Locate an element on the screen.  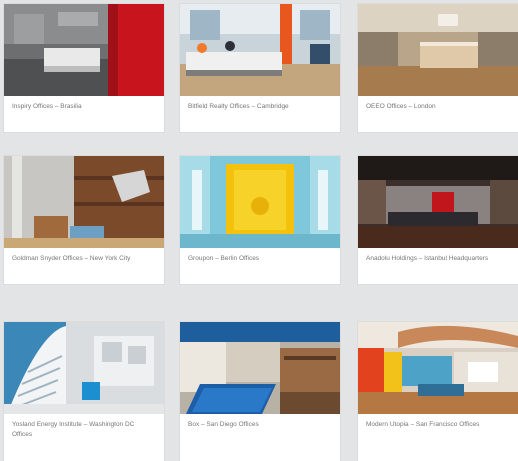
gallery-card-6: Anadolu Holdings – Istanbul Headquarters is located at coordinates (438, 220).